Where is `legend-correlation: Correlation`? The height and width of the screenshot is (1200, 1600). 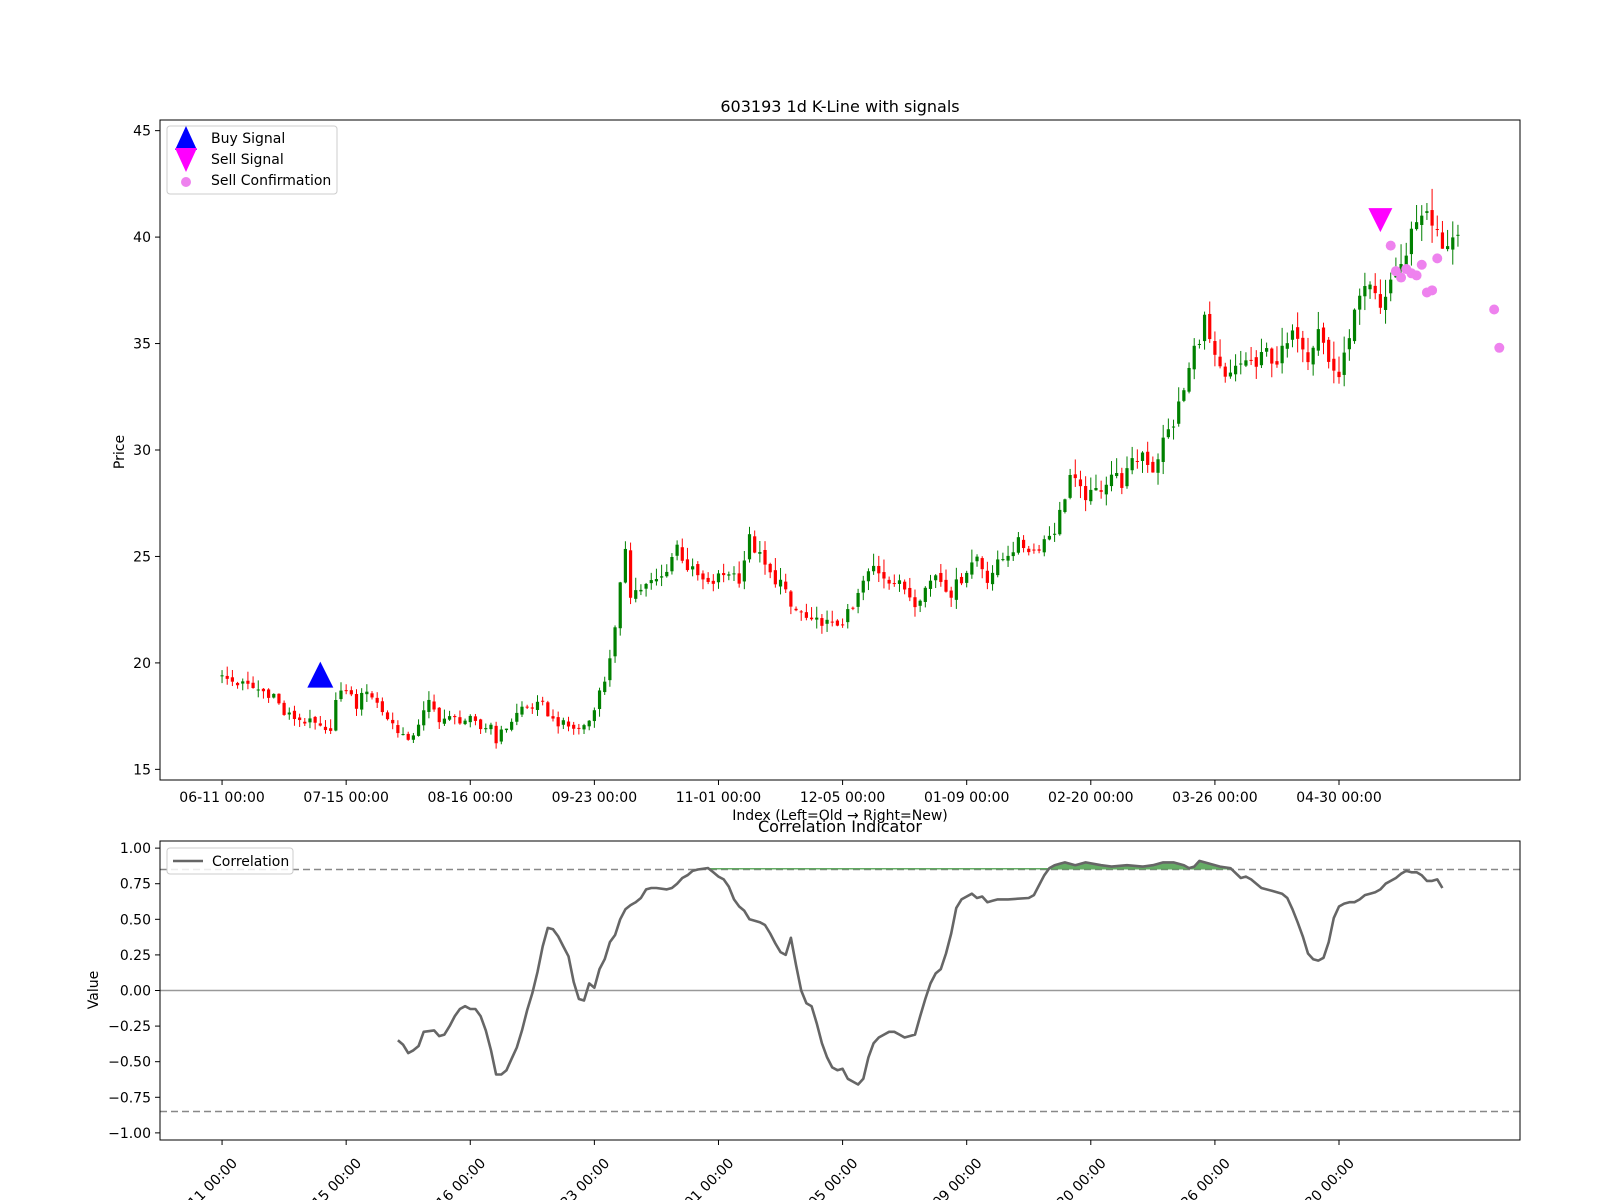 legend-correlation: Correlation is located at coordinates (250, 862).